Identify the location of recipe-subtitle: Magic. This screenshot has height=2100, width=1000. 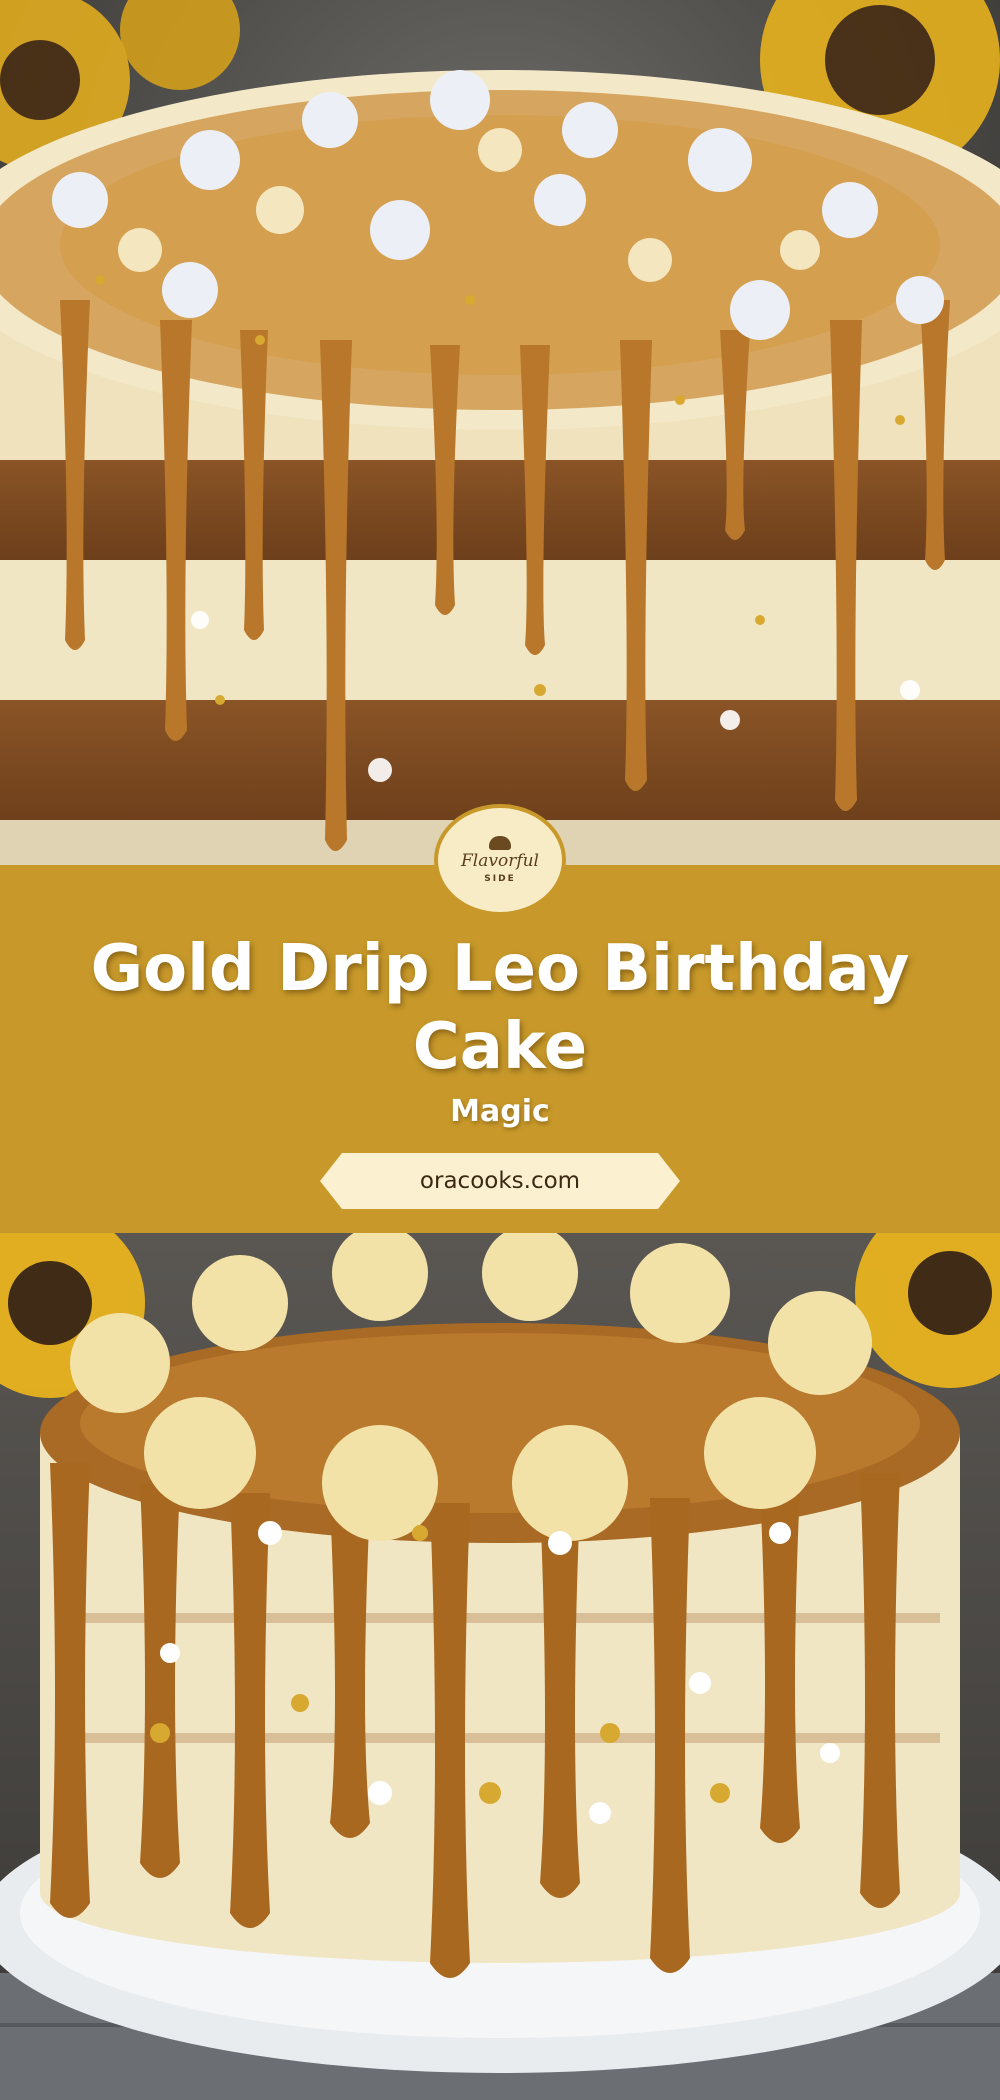
(500, 1111).